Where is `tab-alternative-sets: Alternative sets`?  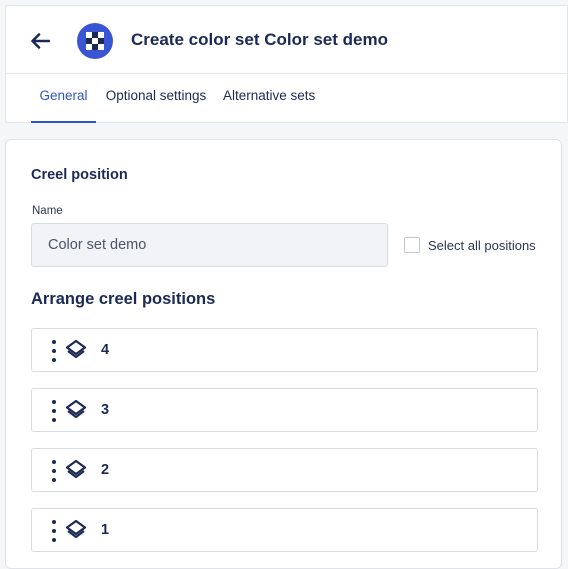
tab-alternative-sets: Alternative sets is located at coordinates (269, 98).